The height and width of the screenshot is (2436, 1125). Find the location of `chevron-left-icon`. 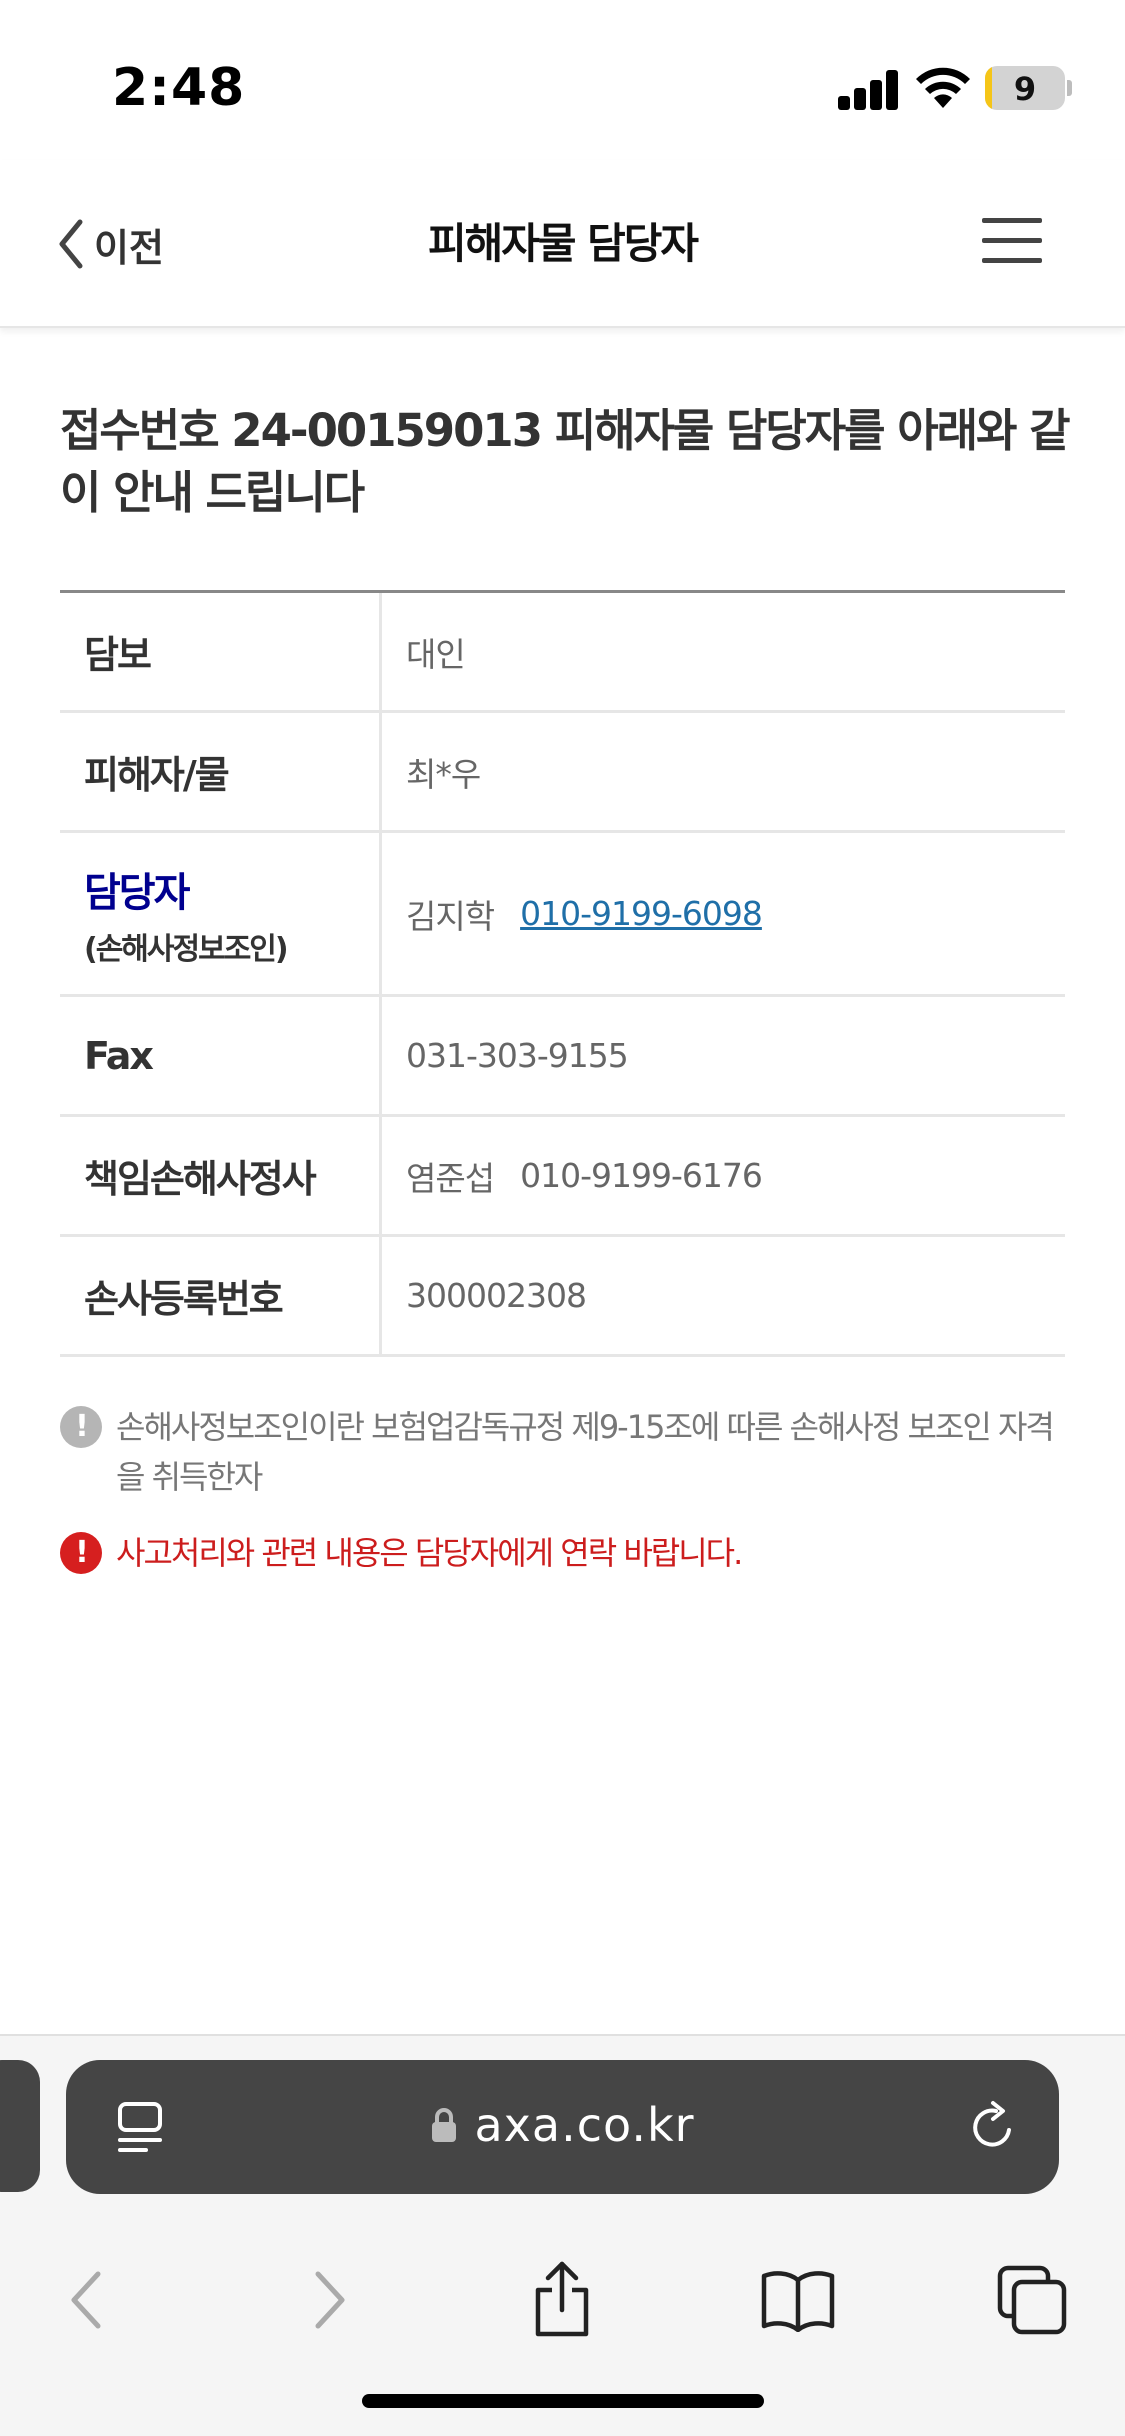

chevron-left-icon is located at coordinates (86, 2300).